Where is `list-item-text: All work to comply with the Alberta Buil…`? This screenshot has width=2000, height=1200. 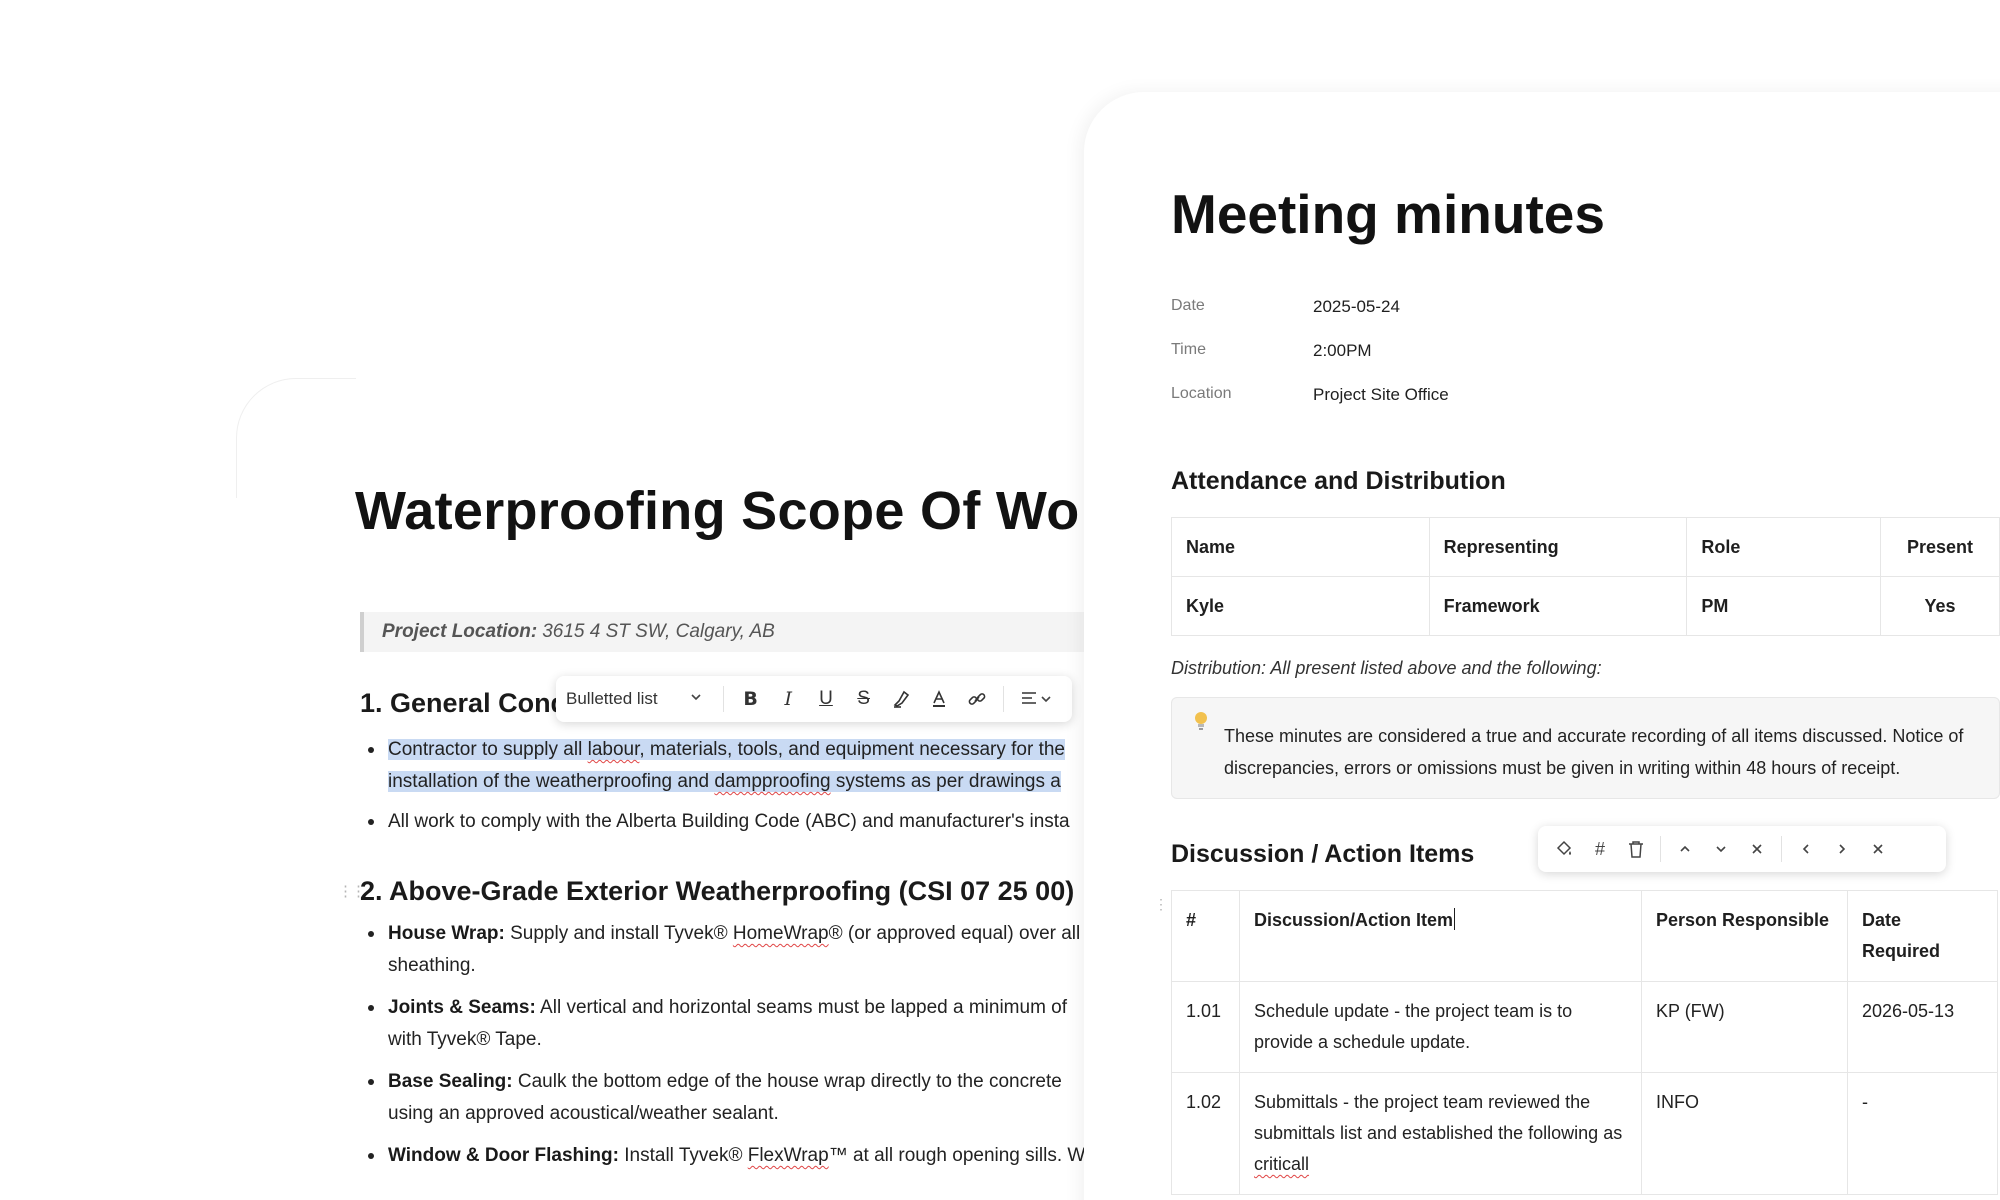 list-item-text: All work to comply with the Alberta Buil… is located at coordinates (729, 821).